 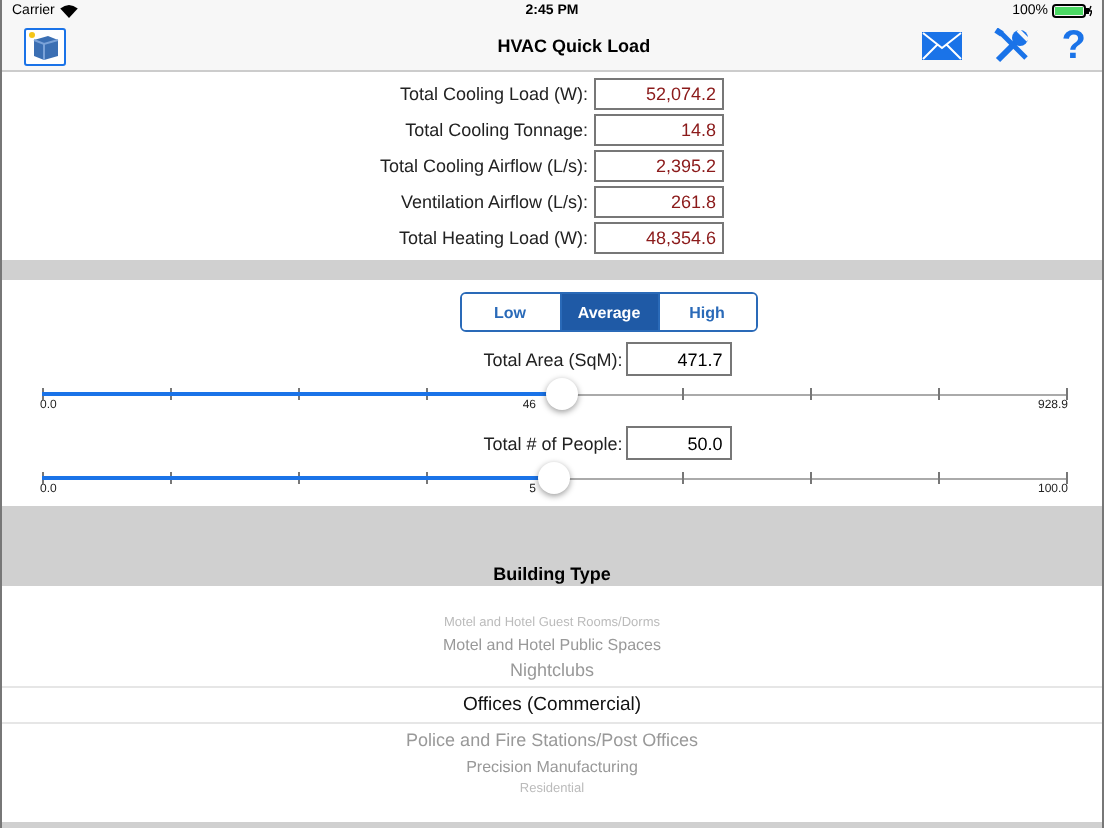 I want to click on value-field: 471.7, so click(x=679, y=359).